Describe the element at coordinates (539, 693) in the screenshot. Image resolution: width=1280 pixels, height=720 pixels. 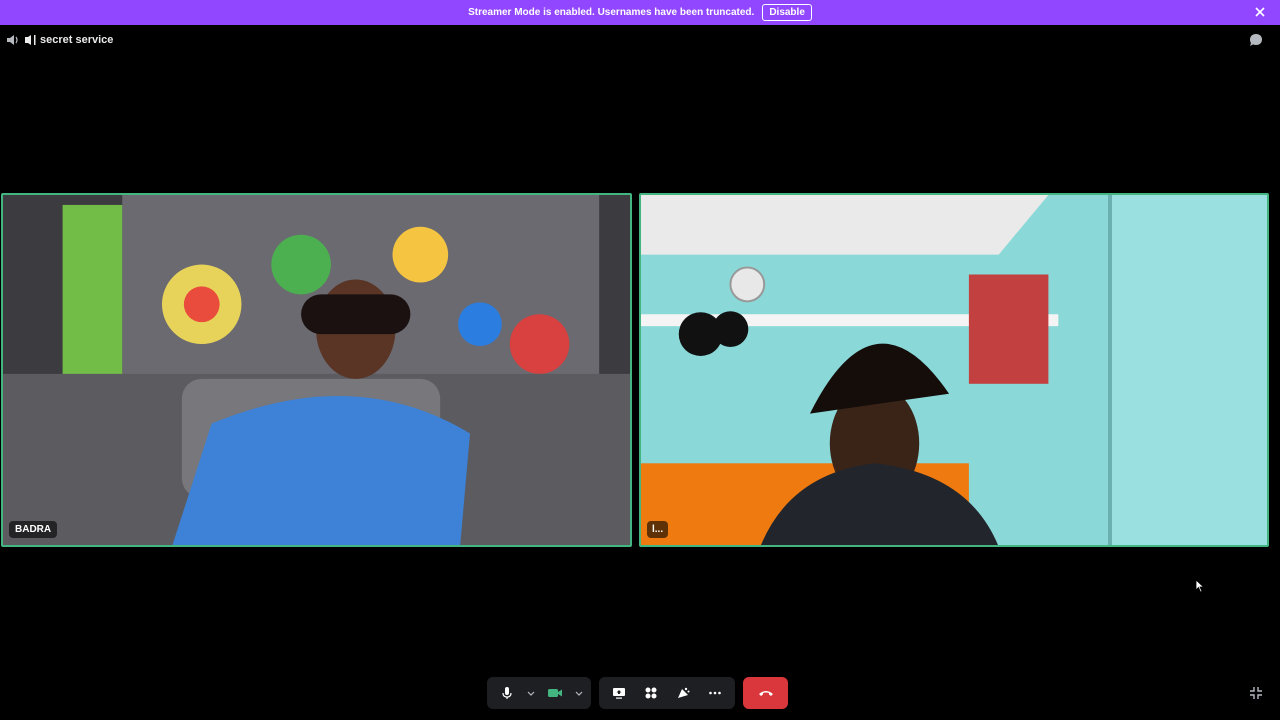
I see `audio-video-controls` at that location.